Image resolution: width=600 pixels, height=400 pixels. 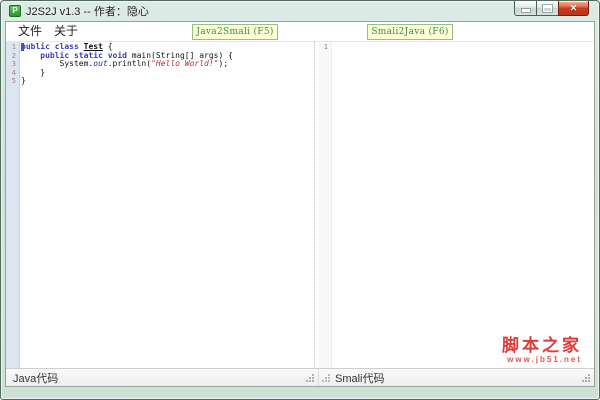 What do you see at coordinates (300, 11) in the screenshot?
I see `titlebar: P J2S2J v1.3 -- 作者：隐心` at bounding box center [300, 11].